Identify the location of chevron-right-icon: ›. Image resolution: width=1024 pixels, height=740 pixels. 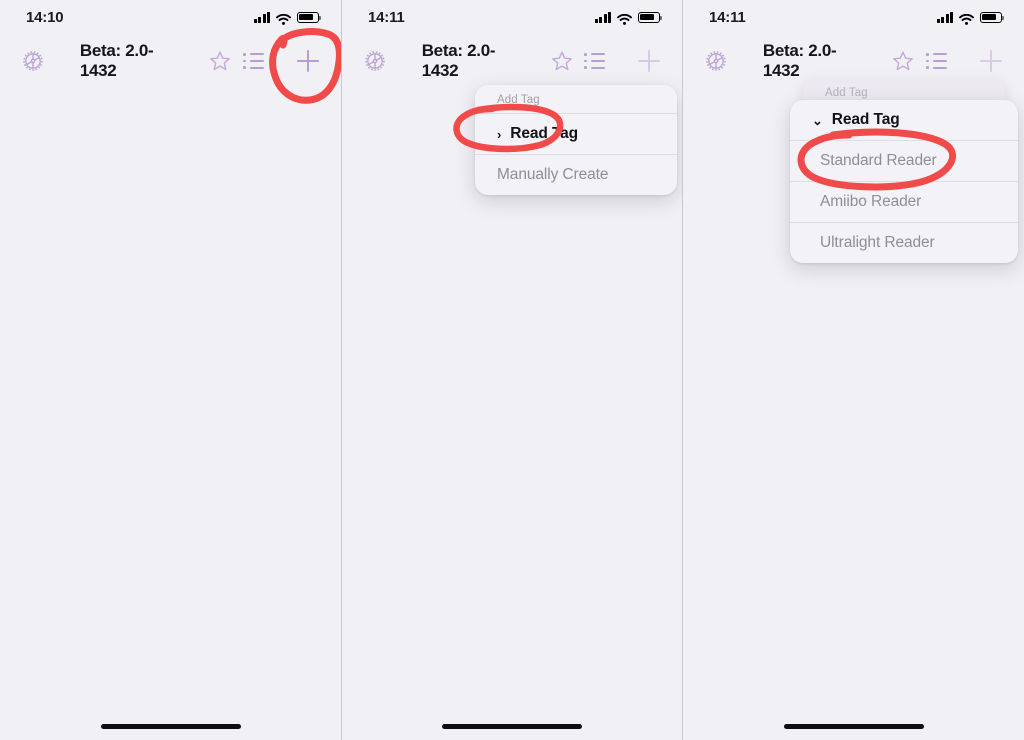
(499, 134).